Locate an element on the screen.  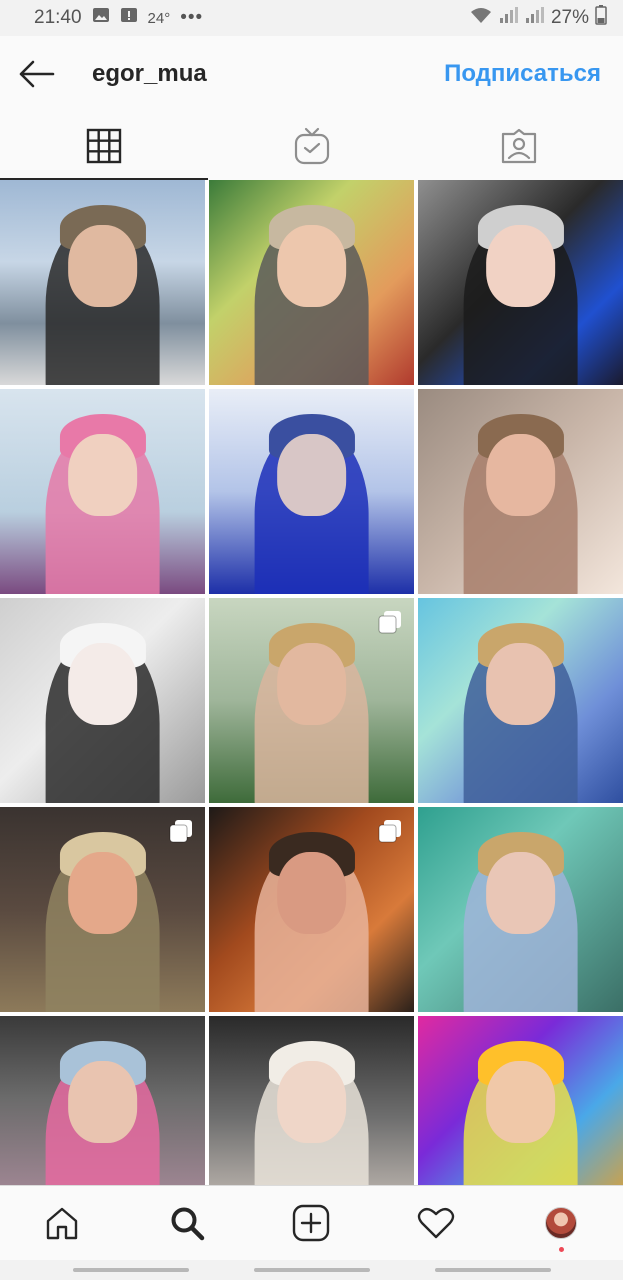
status-left: 21:40 24° ••• is located at coordinates (118, 18).